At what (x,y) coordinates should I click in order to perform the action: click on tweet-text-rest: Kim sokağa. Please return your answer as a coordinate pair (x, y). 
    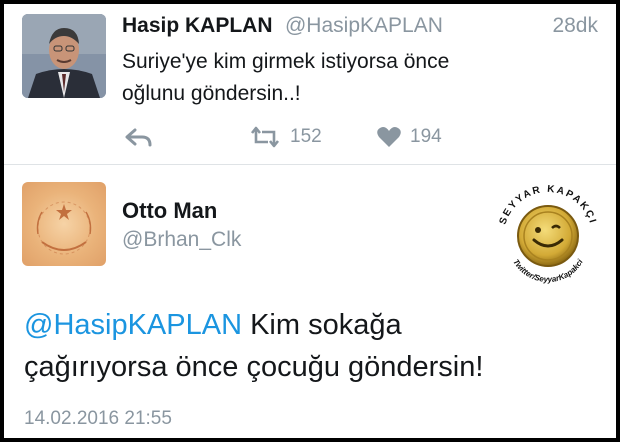
    Looking at the image, I should click on (322, 325).